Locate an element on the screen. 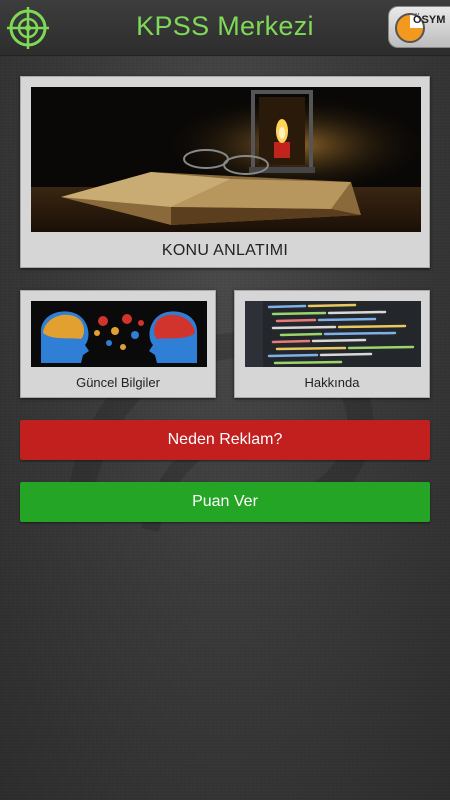 The width and height of the screenshot is (450, 800). guncel-bilgiler-card: Güncel Bilgiler is located at coordinates (118, 344).